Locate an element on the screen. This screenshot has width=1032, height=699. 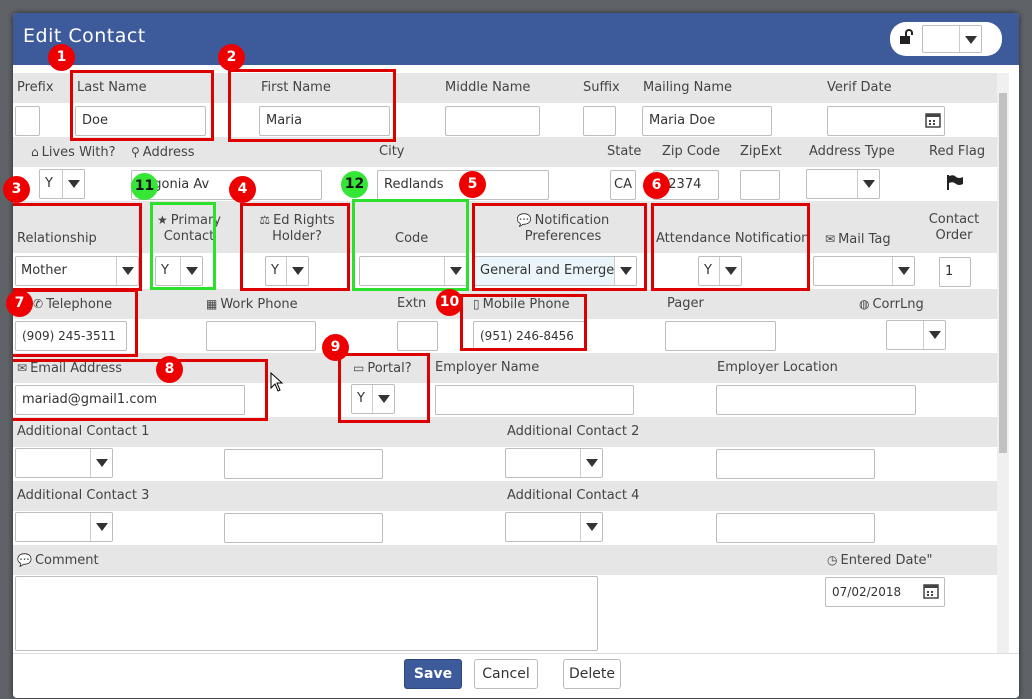
contact-order-label: Contact Order is located at coordinates (954, 227).